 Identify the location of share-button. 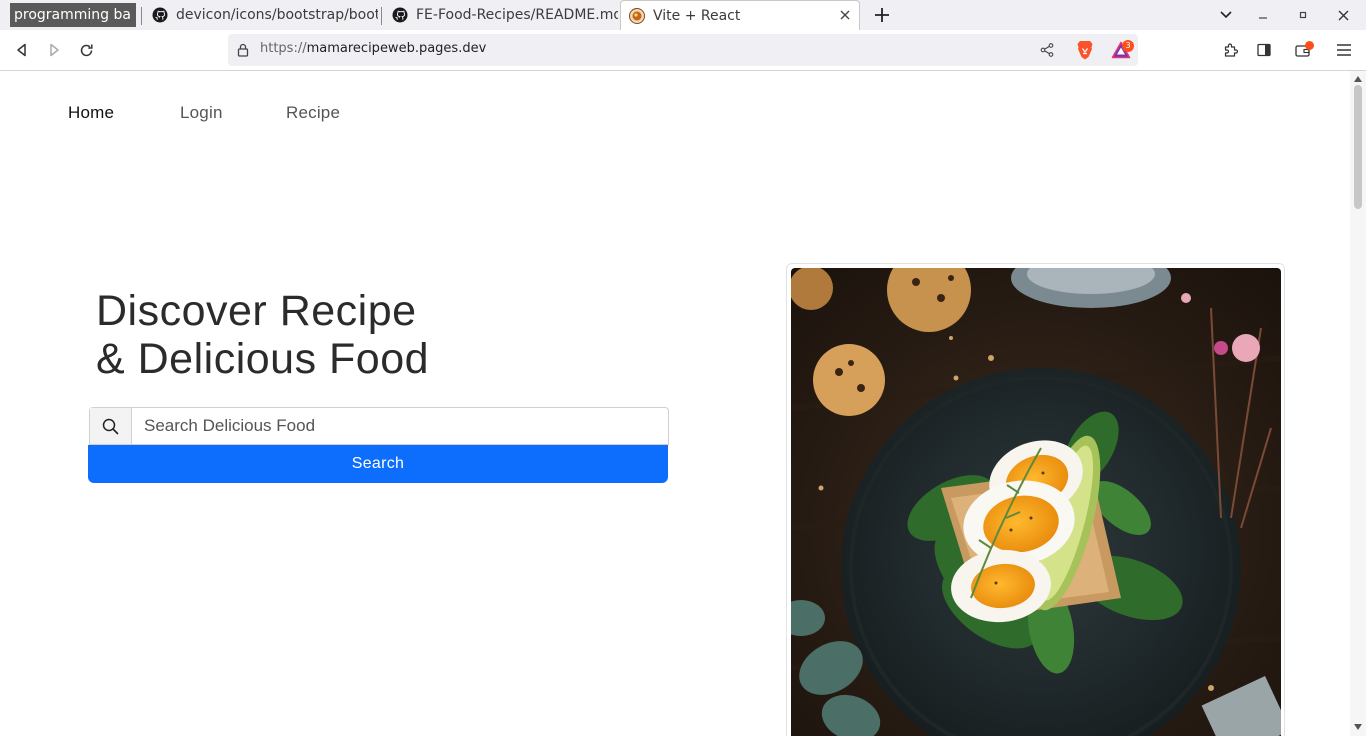
(1047, 50).